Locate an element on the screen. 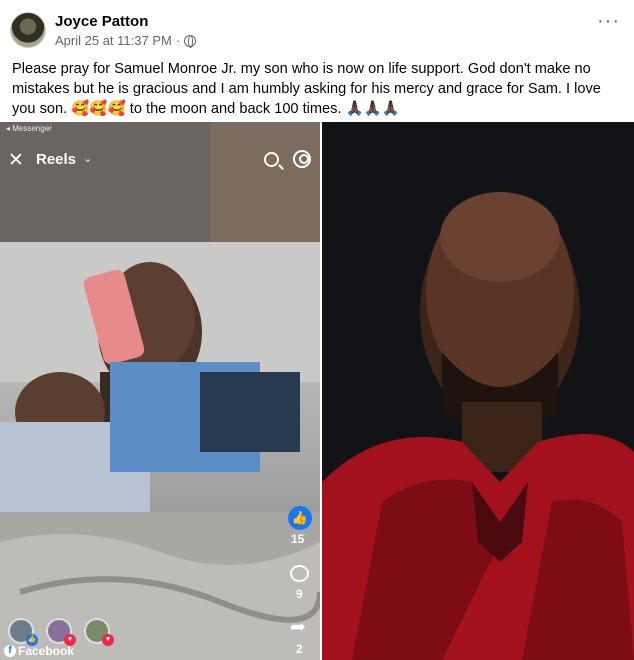 The image size is (634, 660). chevron-down-icon: ⌄ is located at coordinates (87, 158).